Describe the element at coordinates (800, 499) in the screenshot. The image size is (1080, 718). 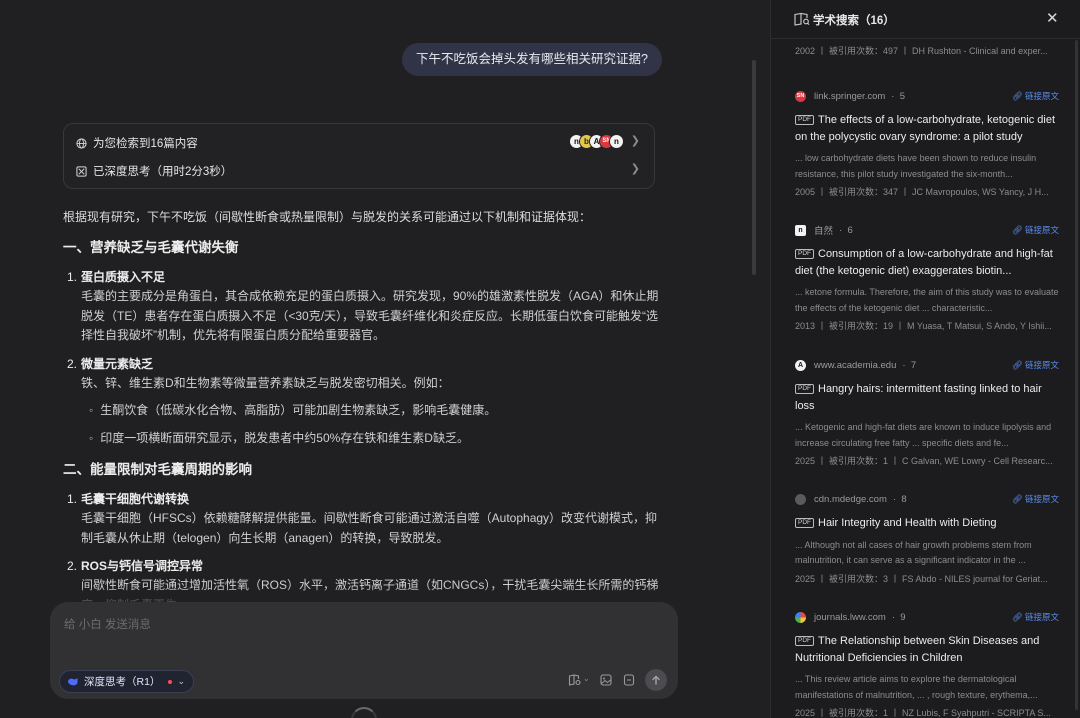
I see `mdedge-icon` at that location.